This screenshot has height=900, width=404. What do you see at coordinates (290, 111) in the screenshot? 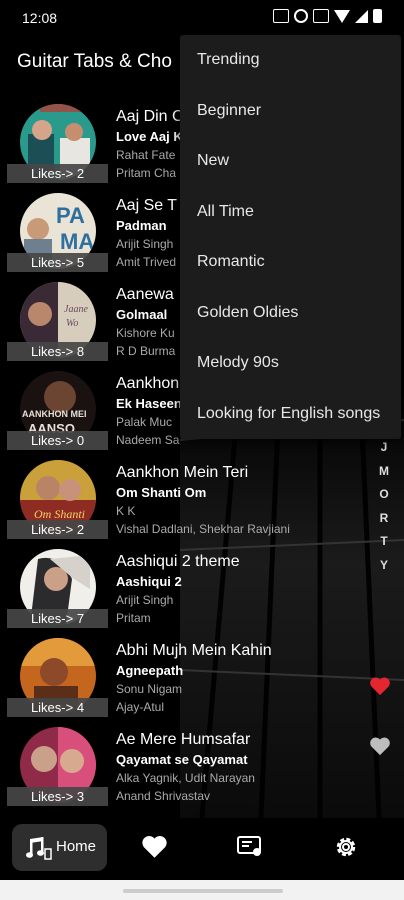
I see `menu-item-beginner: Beginner` at bounding box center [290, 111].